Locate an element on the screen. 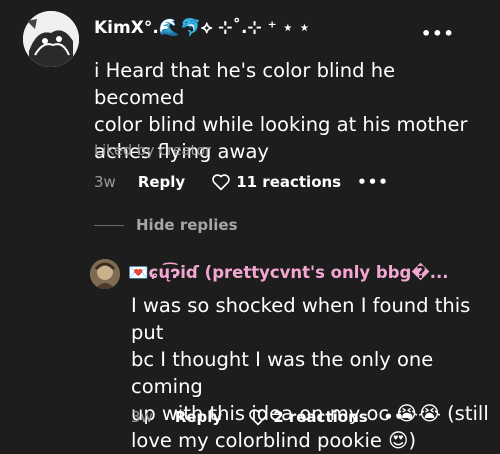  reply-actions: 3w Reply 2 reactions ••• is located at coordinates (273, 417).